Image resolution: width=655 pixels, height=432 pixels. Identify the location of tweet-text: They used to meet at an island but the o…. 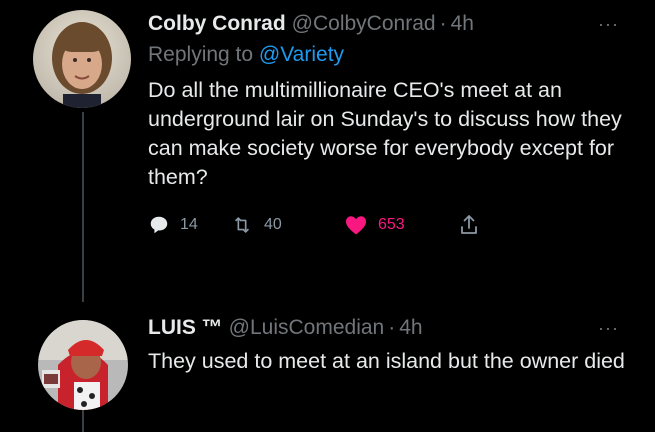
(386, 361).